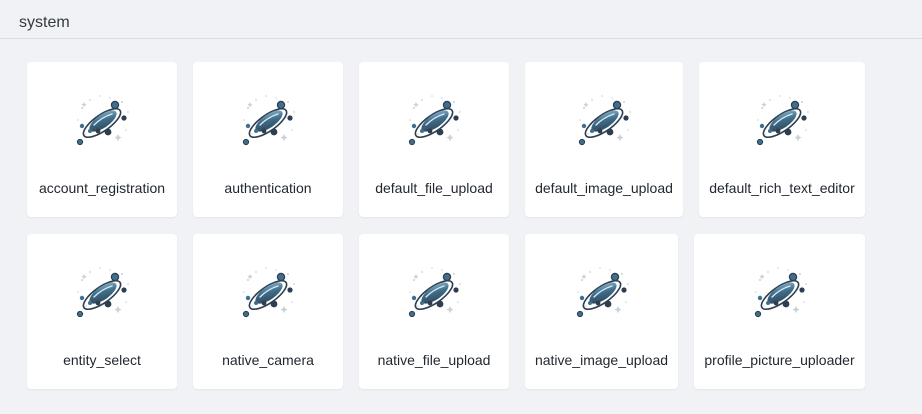 Image resolution: width=922 pixels, height=414 pixels. What do you see at coordinates (604, 188) in the screenshot?
I see `card-label: default_image_upload` at bounding box center [604, 188].